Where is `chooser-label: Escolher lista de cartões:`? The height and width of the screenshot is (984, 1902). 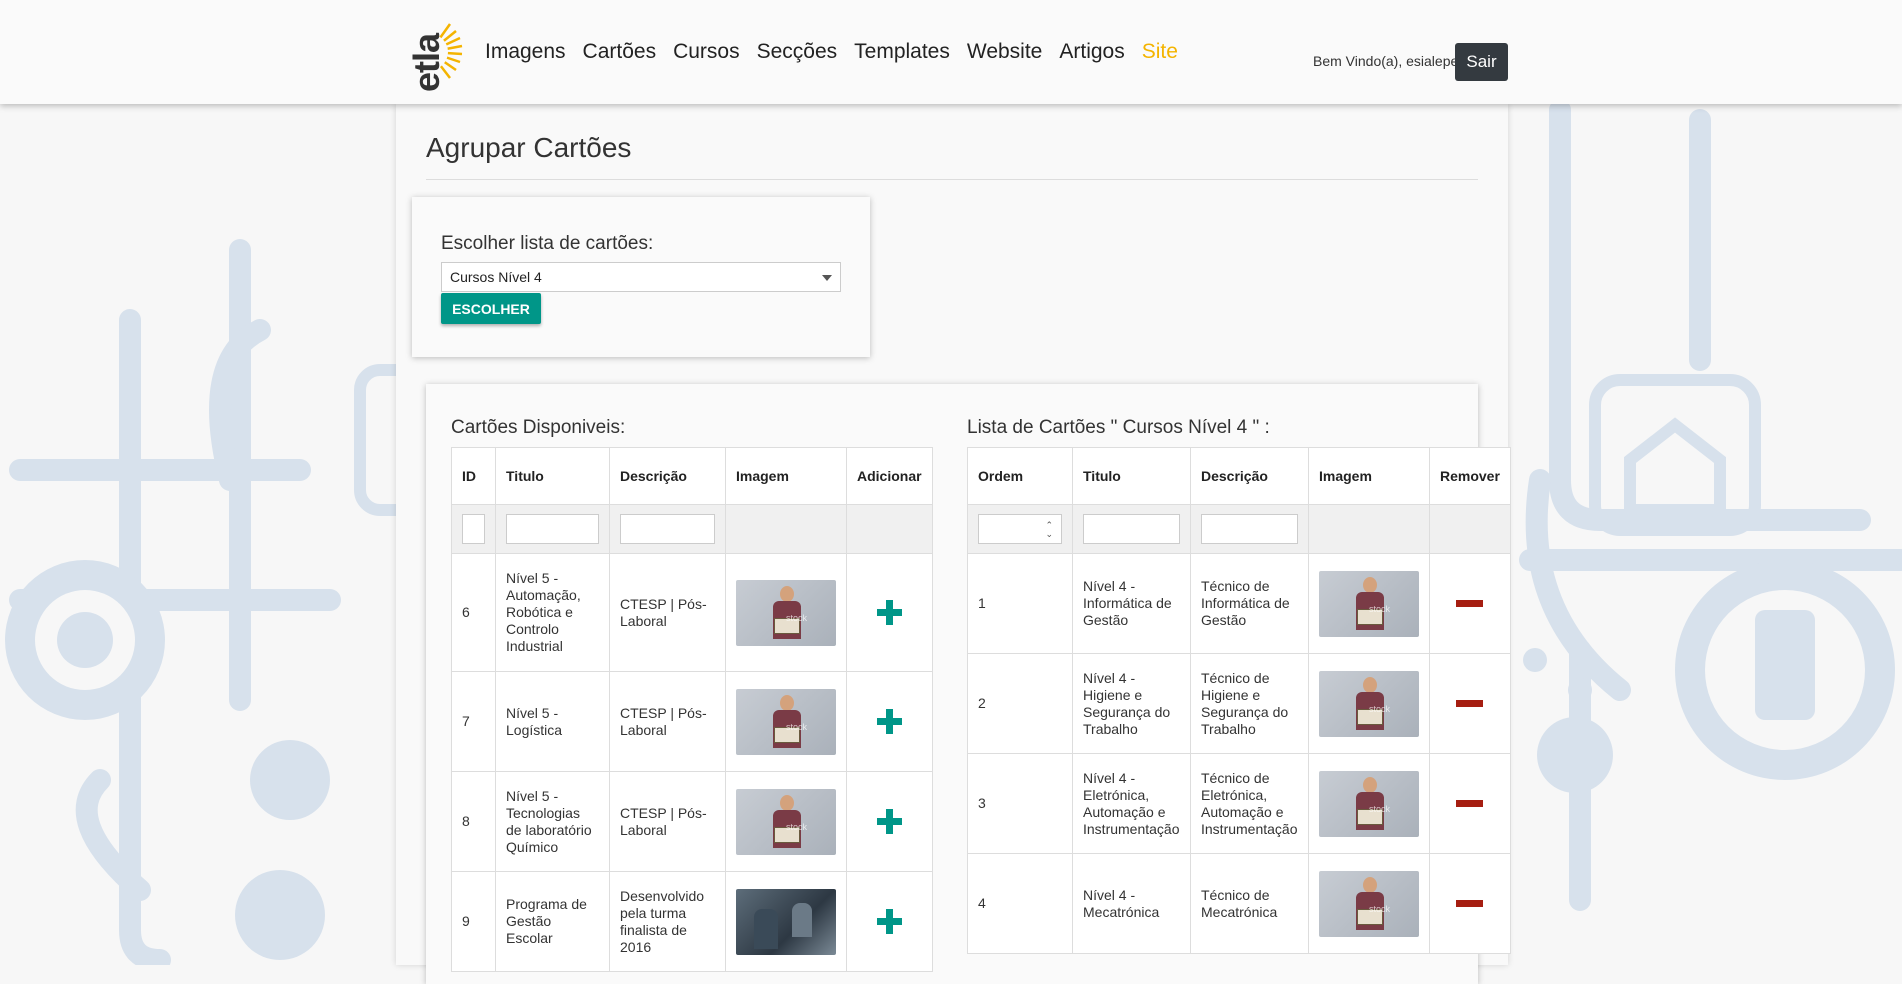 chooser-label: Escolher lista de cartões: is located at coordinates (547, 243).